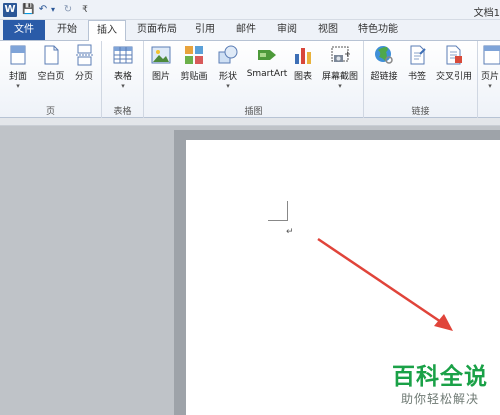  Describe the element at coordinates (250, 10) in the screenshot. I see `quick-access-toolbar: W 💾 ↶ ▾ ↻ ₹ 文档1` at that location.